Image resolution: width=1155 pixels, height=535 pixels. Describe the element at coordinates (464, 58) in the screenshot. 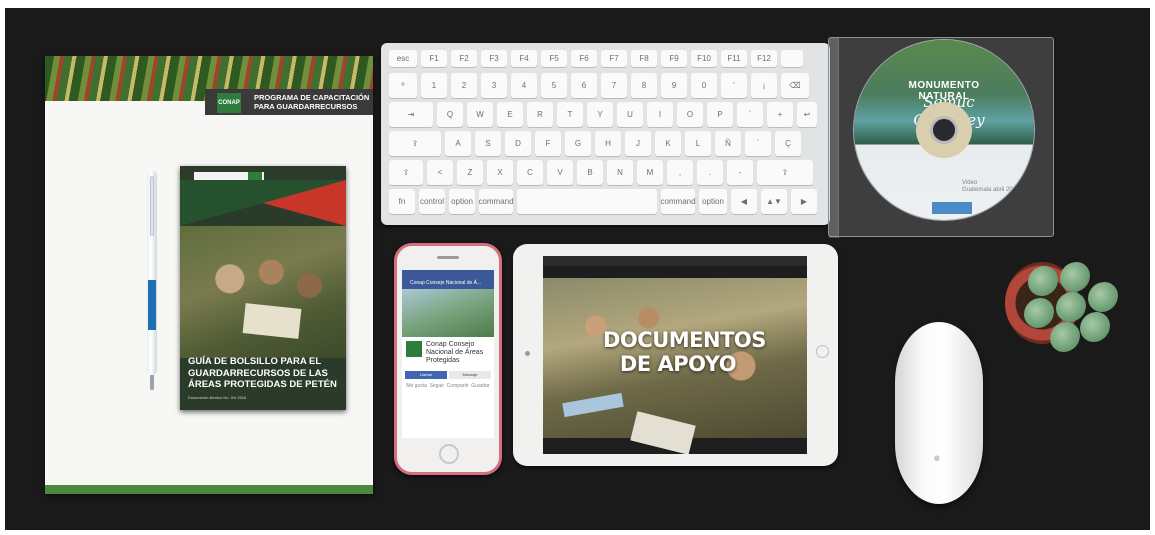

I see `keyboard-key: F2` at that location.